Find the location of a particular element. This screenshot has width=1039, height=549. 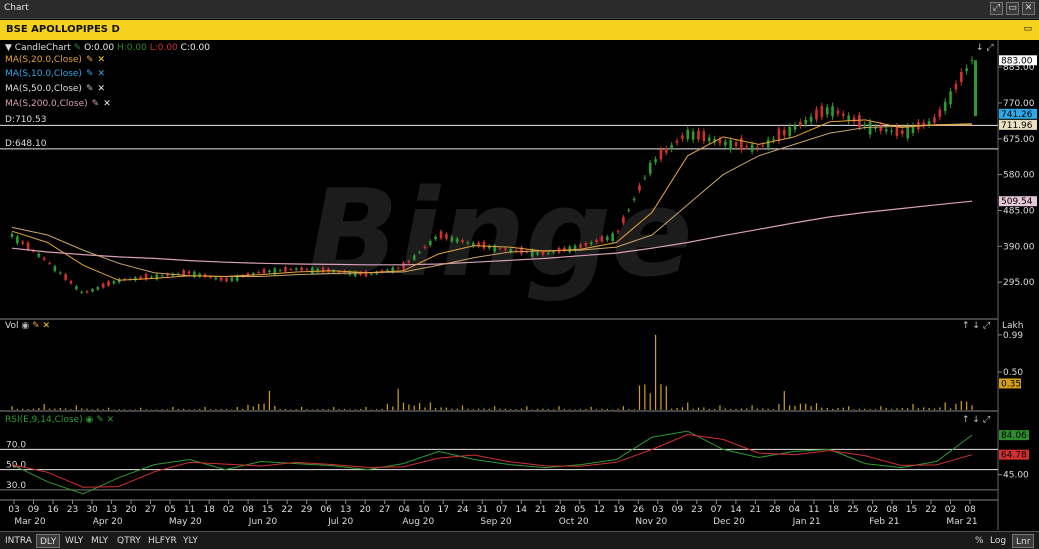

candlechart-dropdown-icon: ▼ is located at coordinates (8, 48).